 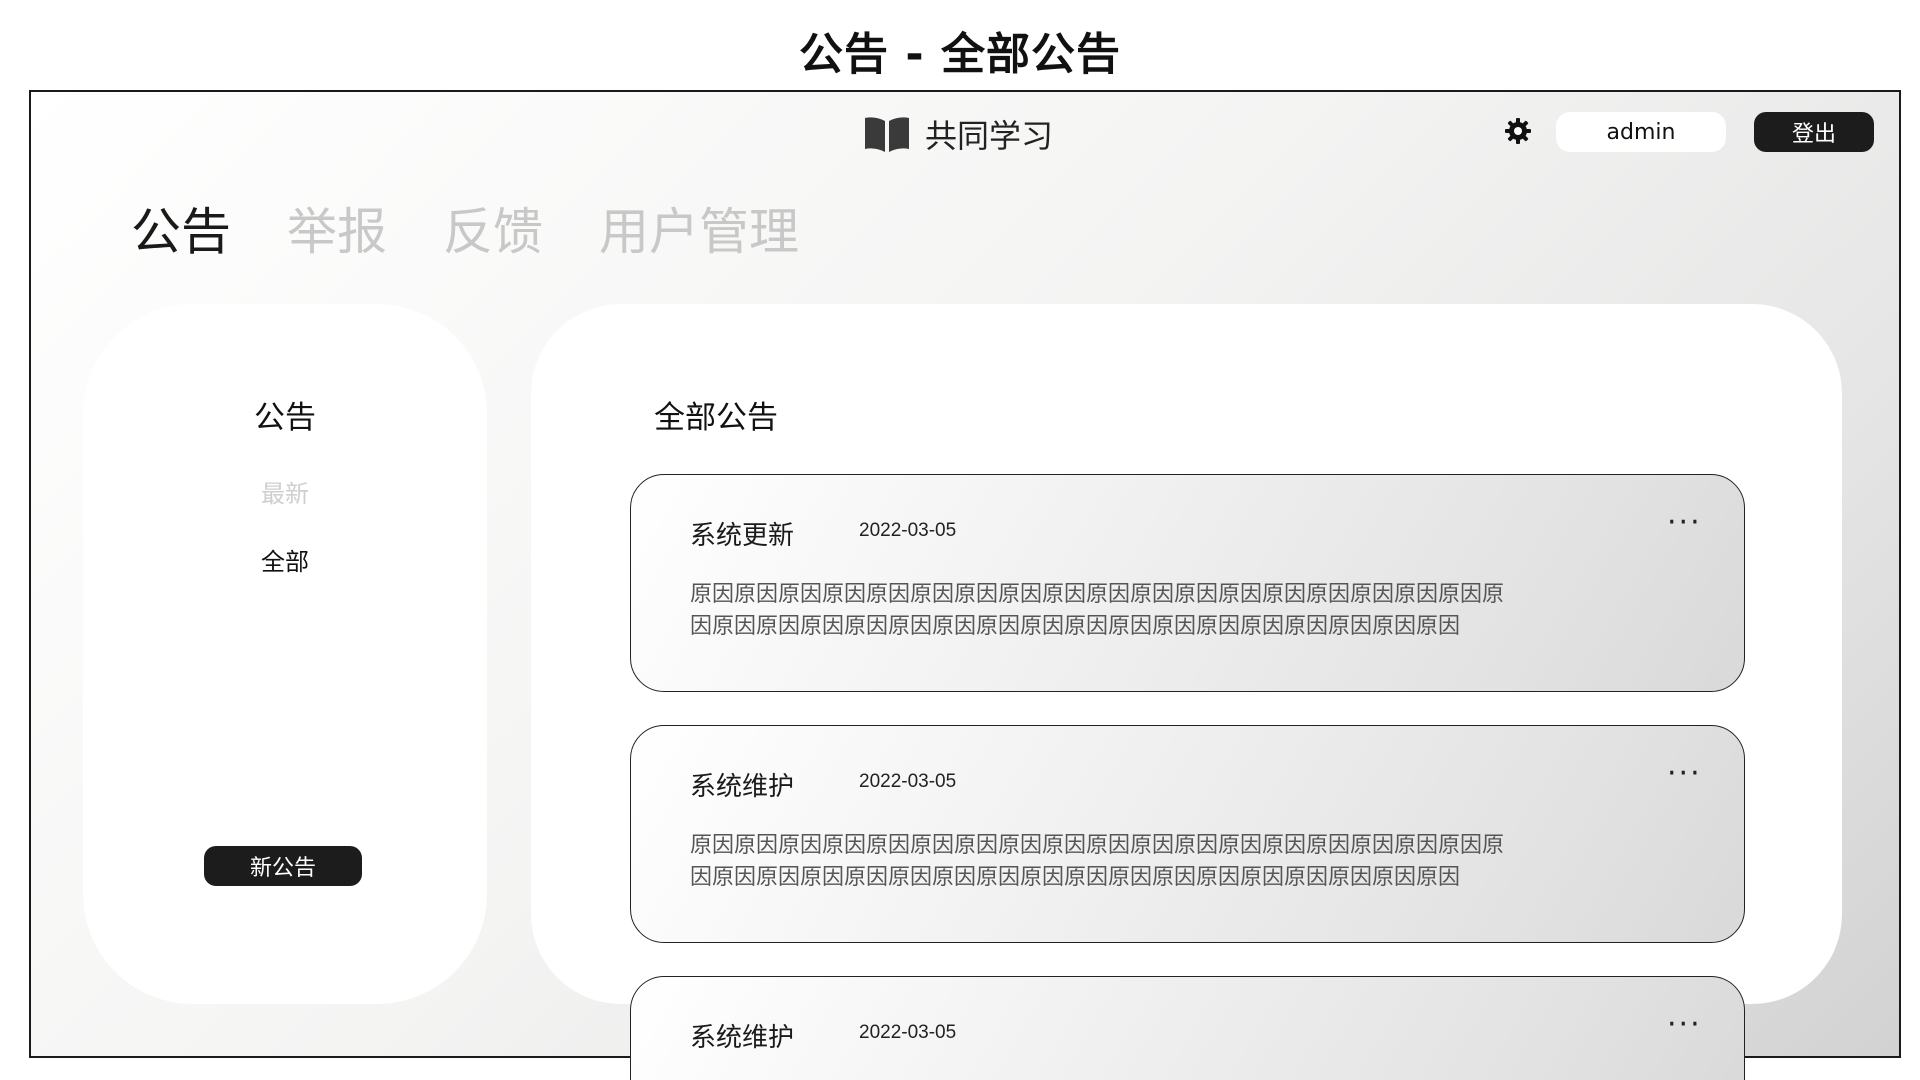 I want to click on tab-reports: 举报, so click(x=337, y=228).